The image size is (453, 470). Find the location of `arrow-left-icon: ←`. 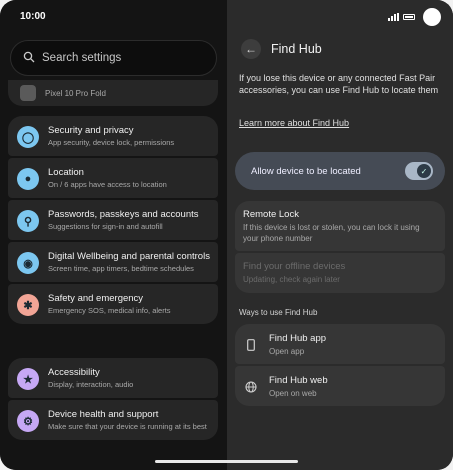

arrow-left-icon: ← is located at coordinates (251, 49).